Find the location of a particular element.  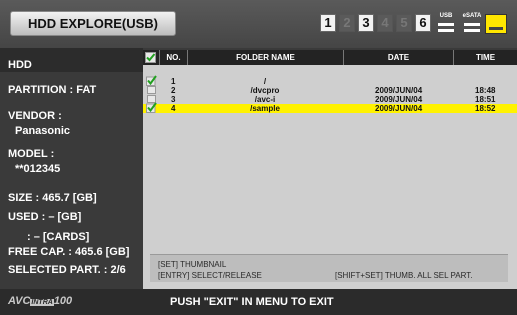

esata-icon: eSATA is located at coordinates (472, 24).